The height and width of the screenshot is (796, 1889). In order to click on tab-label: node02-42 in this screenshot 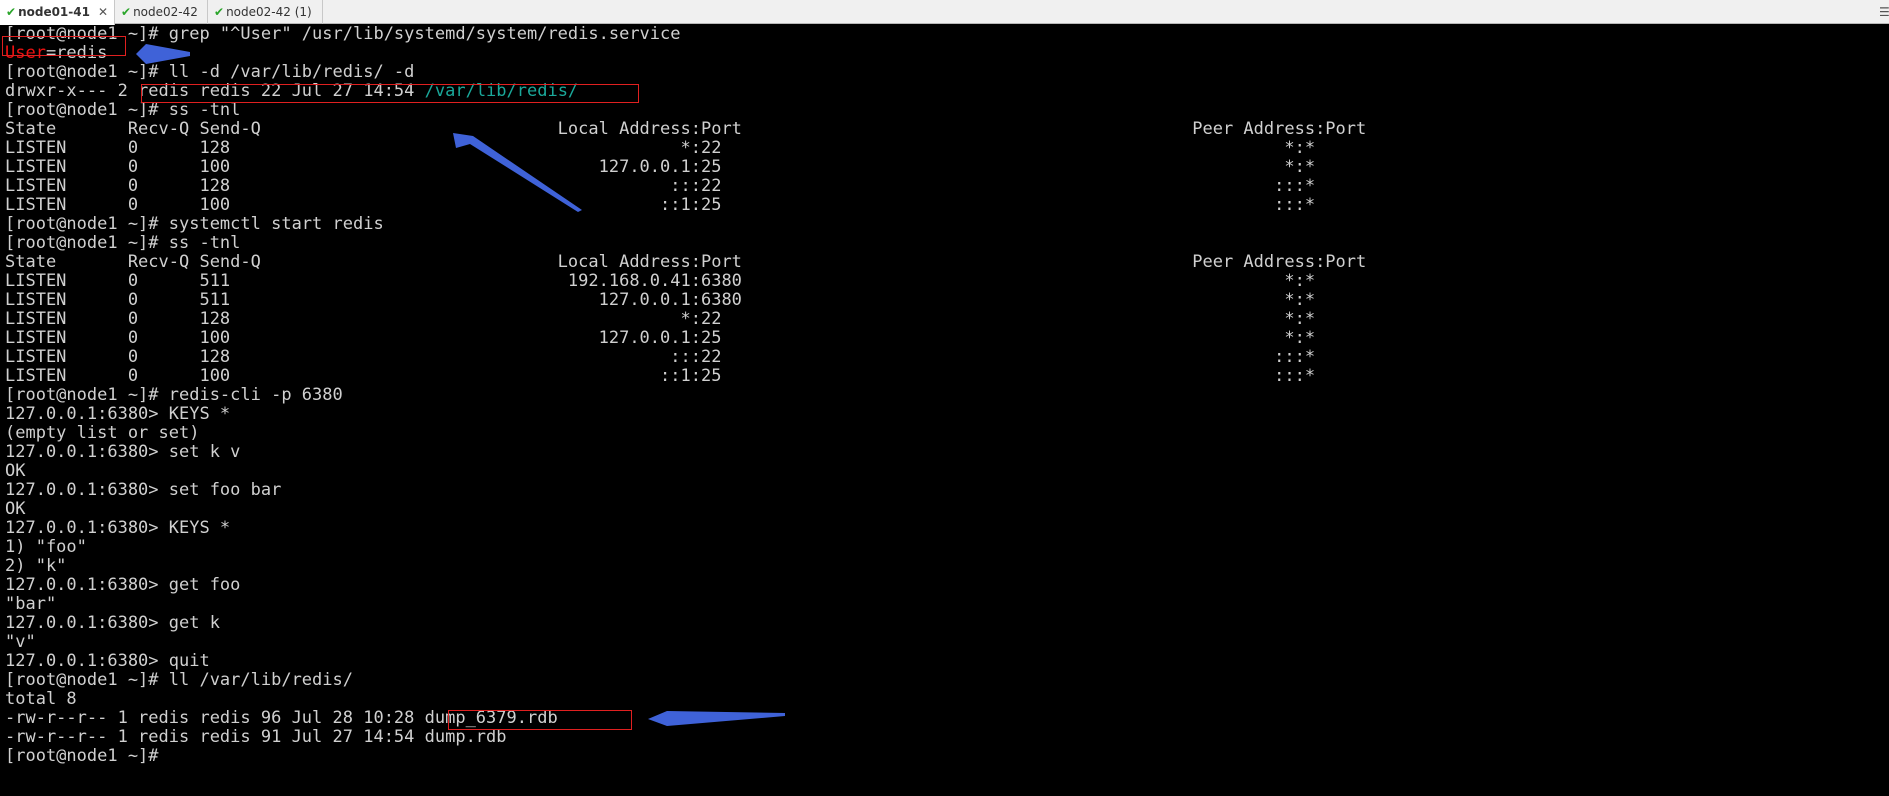, I will do `click(165, 12)`.